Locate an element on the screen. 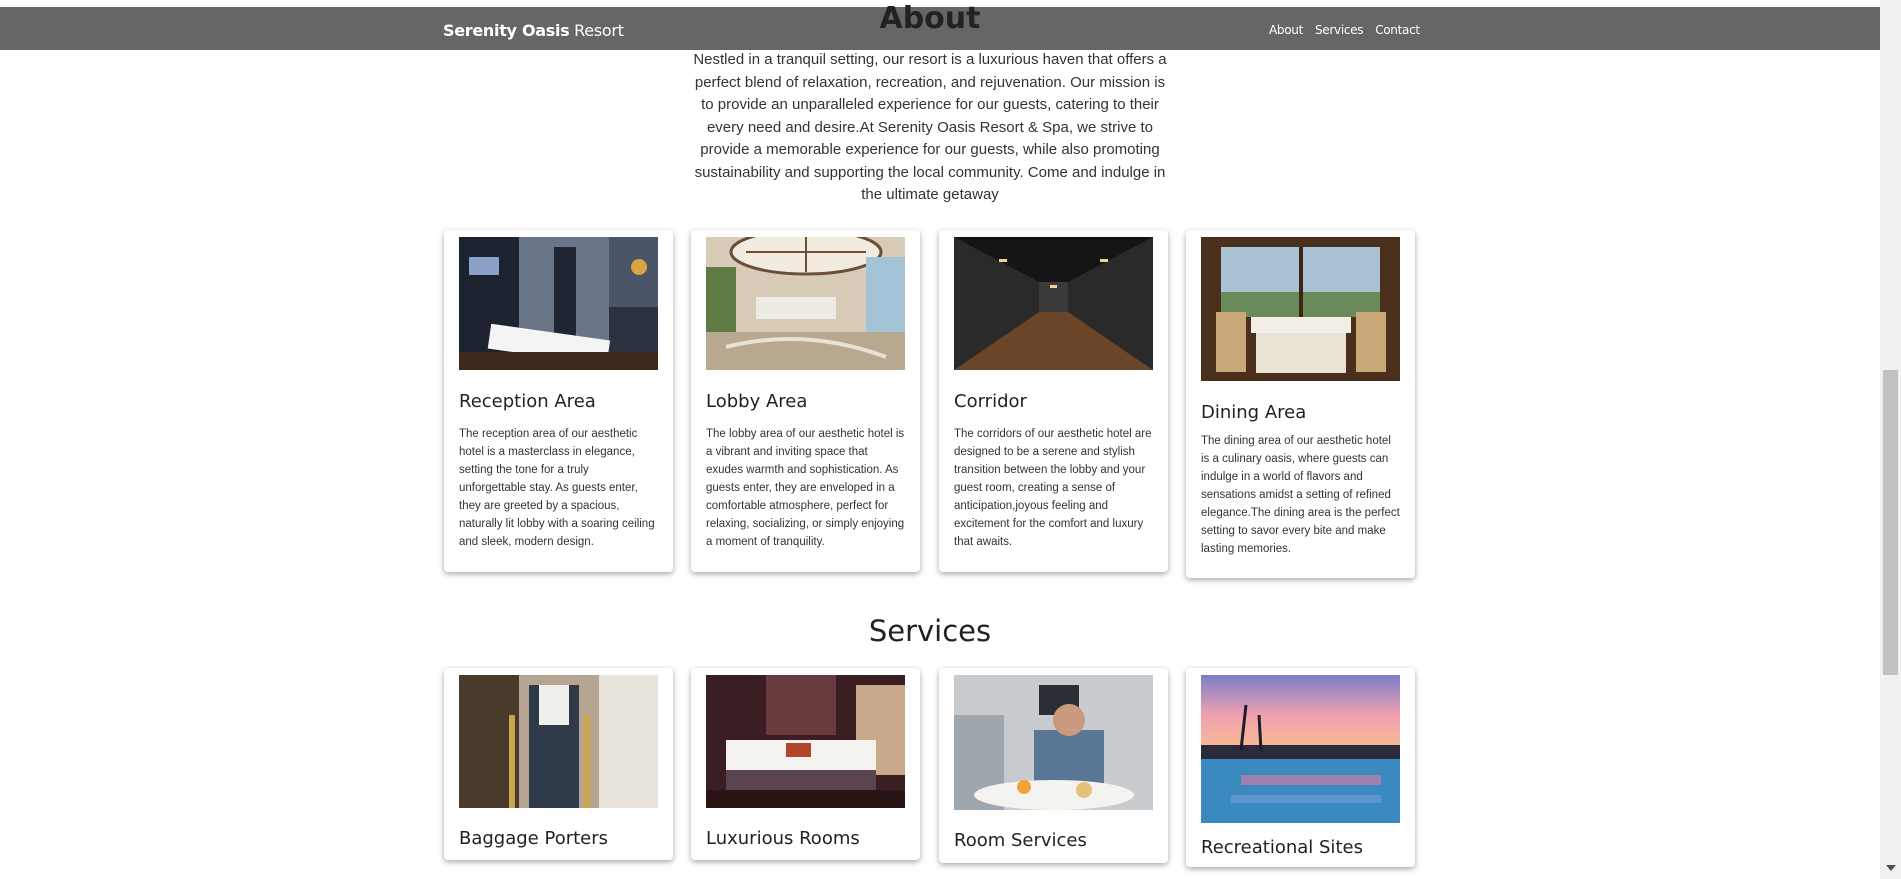  card-recreational-sites: Recreational Sites is located at coordinates (1300, 767).